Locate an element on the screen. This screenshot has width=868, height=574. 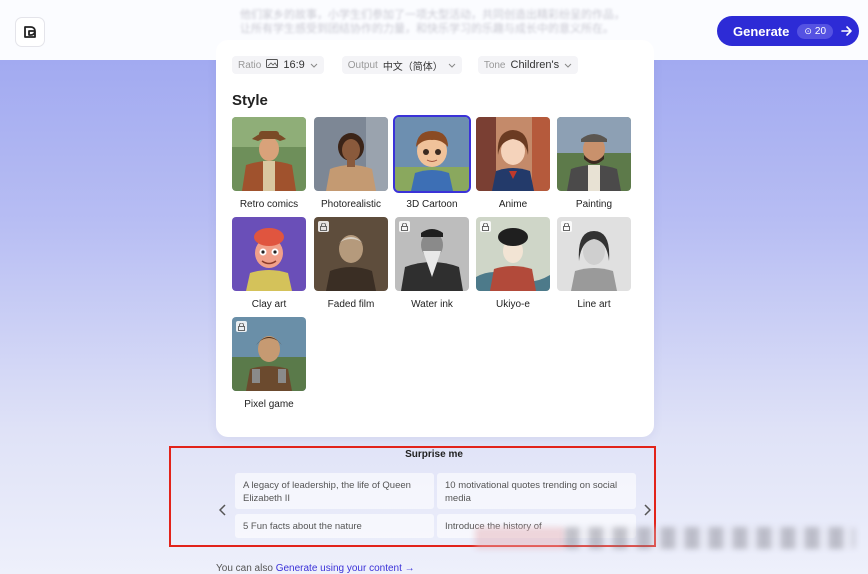
style-tile-photorealistic: Photorealistic is located at coordinates (351, 163).